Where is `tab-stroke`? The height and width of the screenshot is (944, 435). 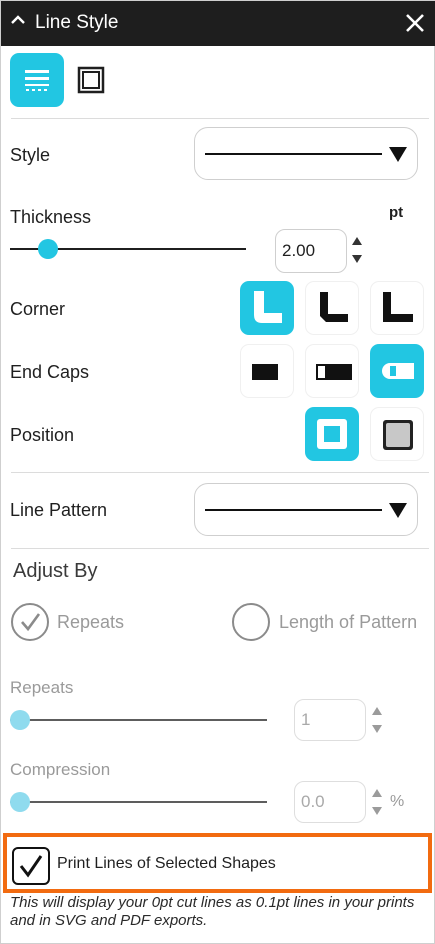
tab-stroke is located at coordinates (37, 80).